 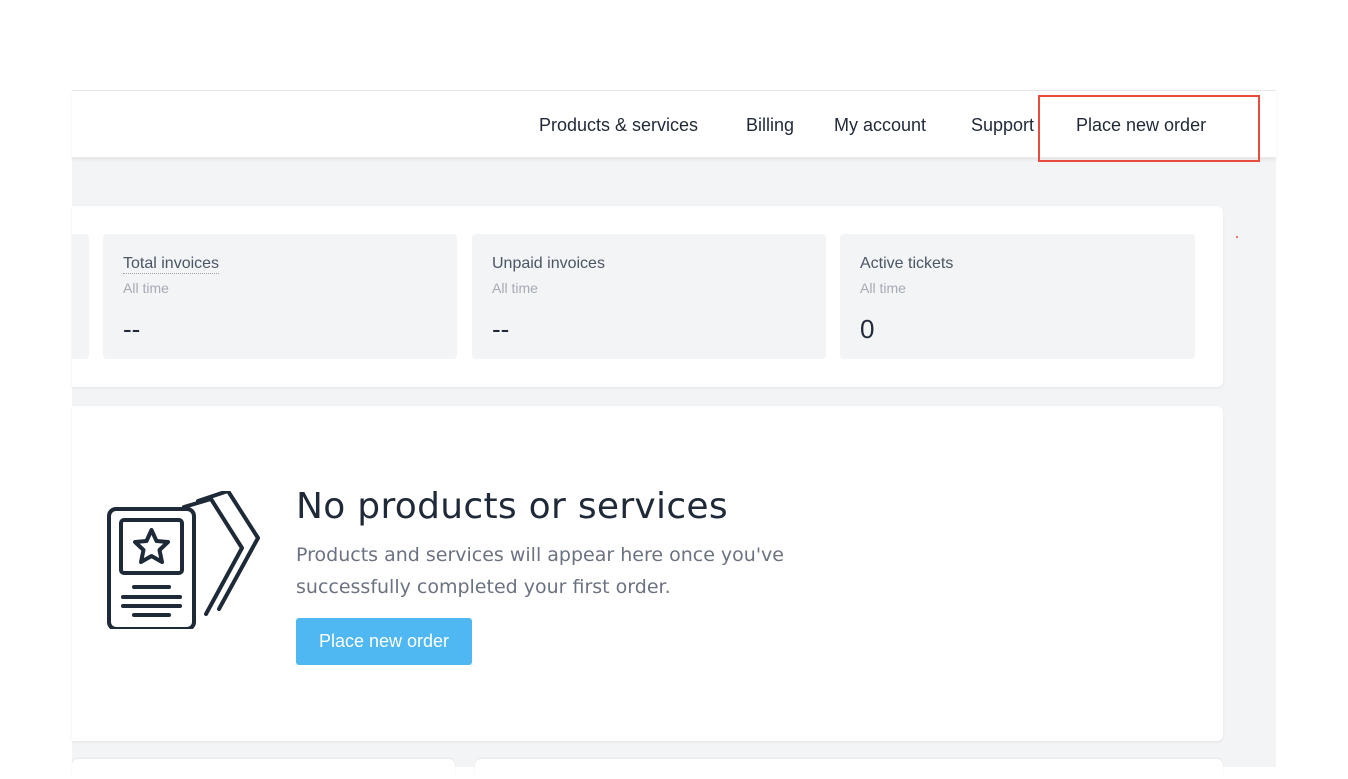 What do you see at coordinates (512, 506) in the screenshot?
I see `empty-state-title: No products or services` at bounding box center [512, 506].